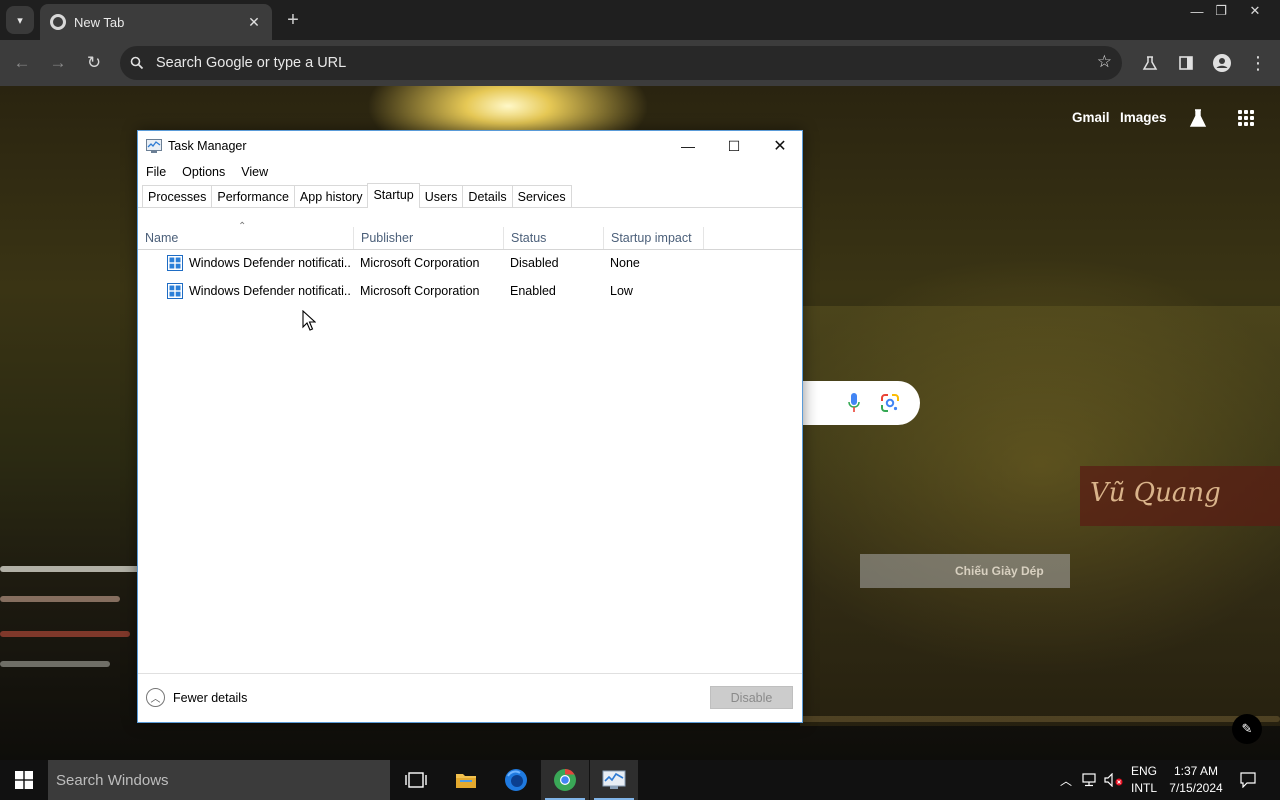 This screenshot has height=800, width=1280. What do you see at coordinates (534, 263) in the screenshot?
I see `row-status: Disabled` at bounding box center [534, 263].